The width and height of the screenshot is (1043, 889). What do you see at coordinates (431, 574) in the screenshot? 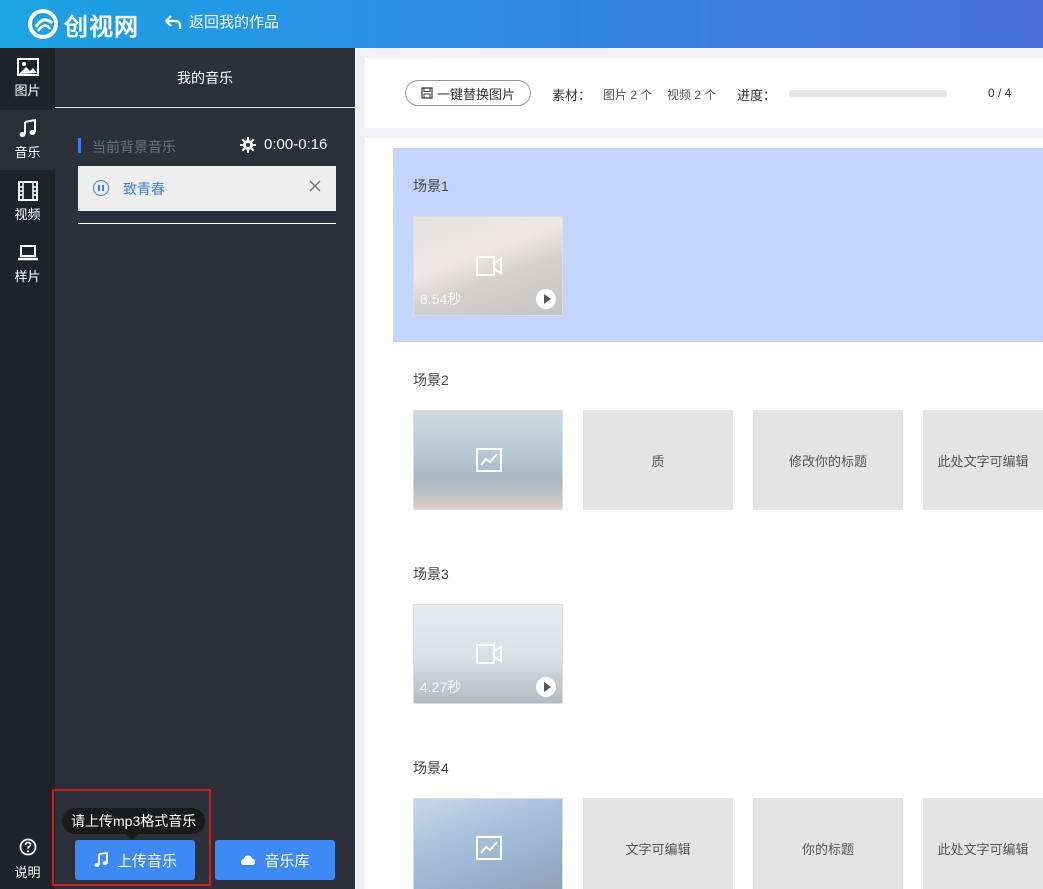
I see `scene-title: 场景3` at bounding box center [431, 574].